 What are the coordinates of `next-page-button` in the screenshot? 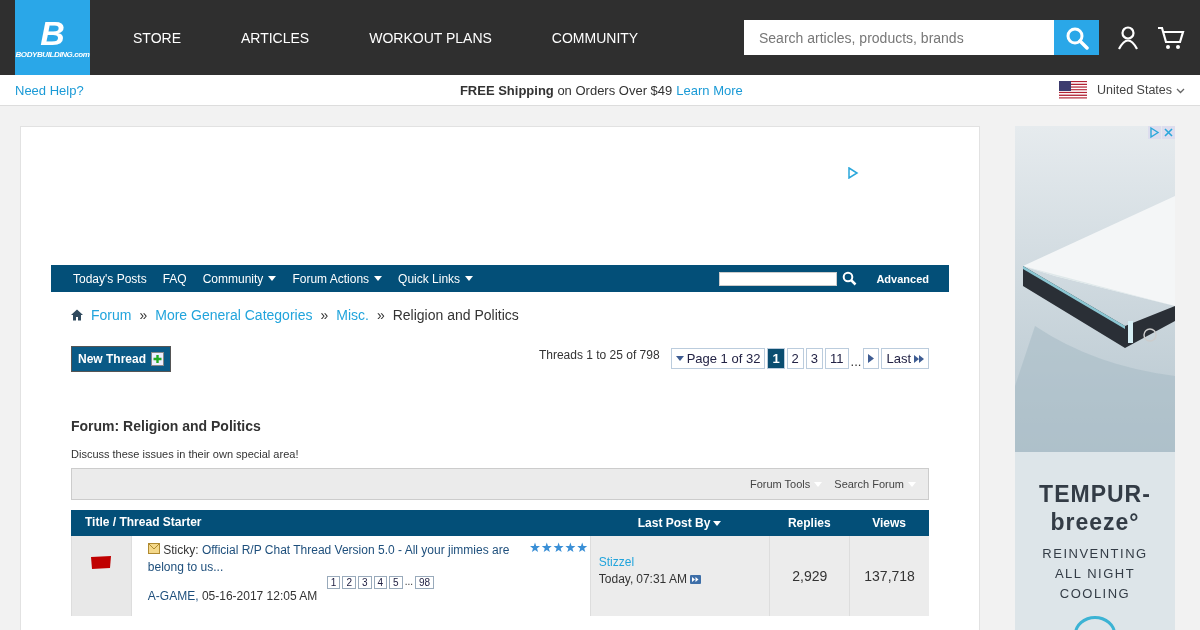 It's located at (871, 358).